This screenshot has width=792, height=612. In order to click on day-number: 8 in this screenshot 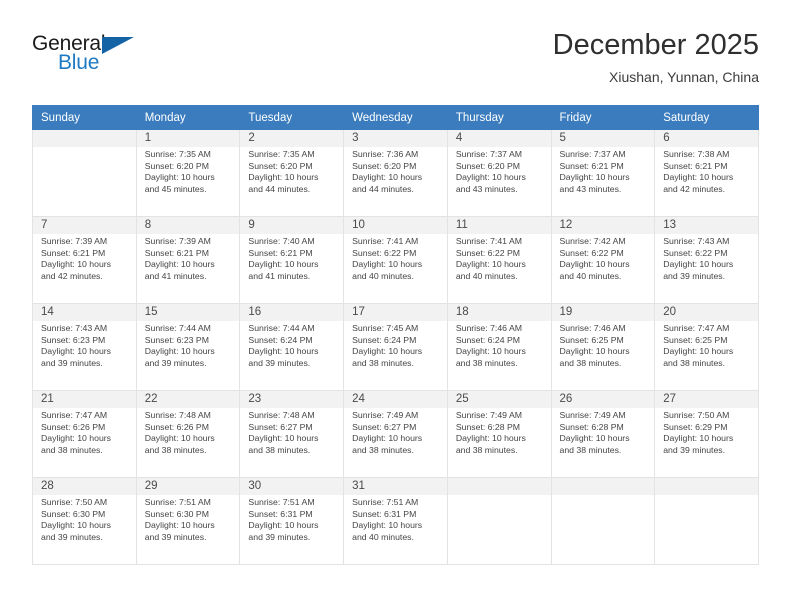, I will do `click(188, 225)`.